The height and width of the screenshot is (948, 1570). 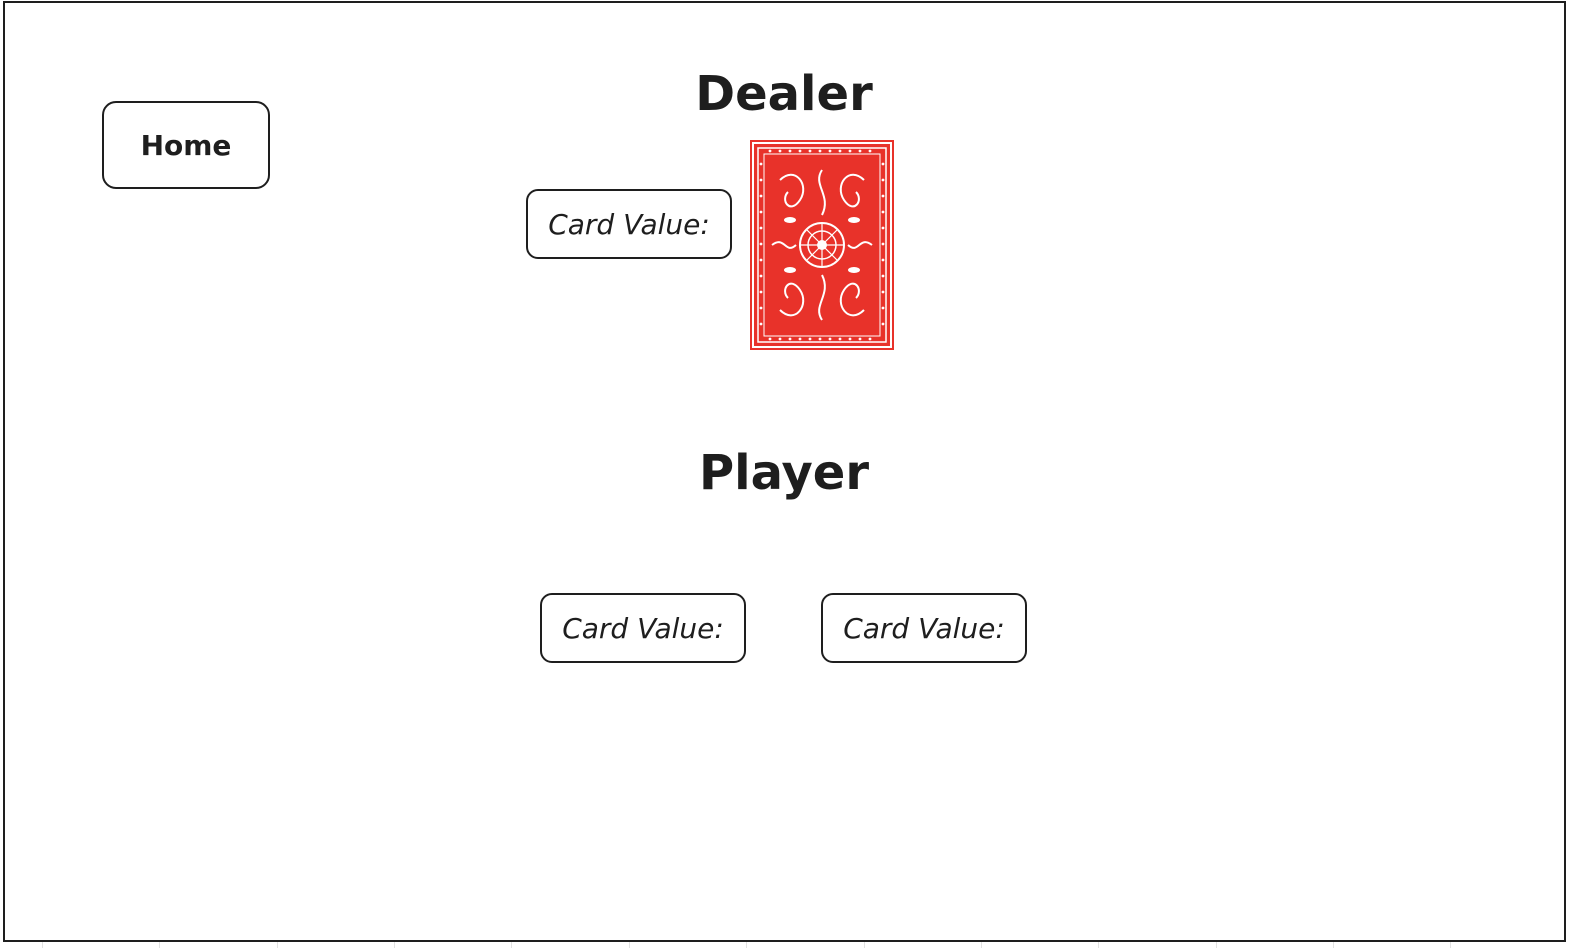 I want to click on home-button: Home, so click(x=186, y=145).